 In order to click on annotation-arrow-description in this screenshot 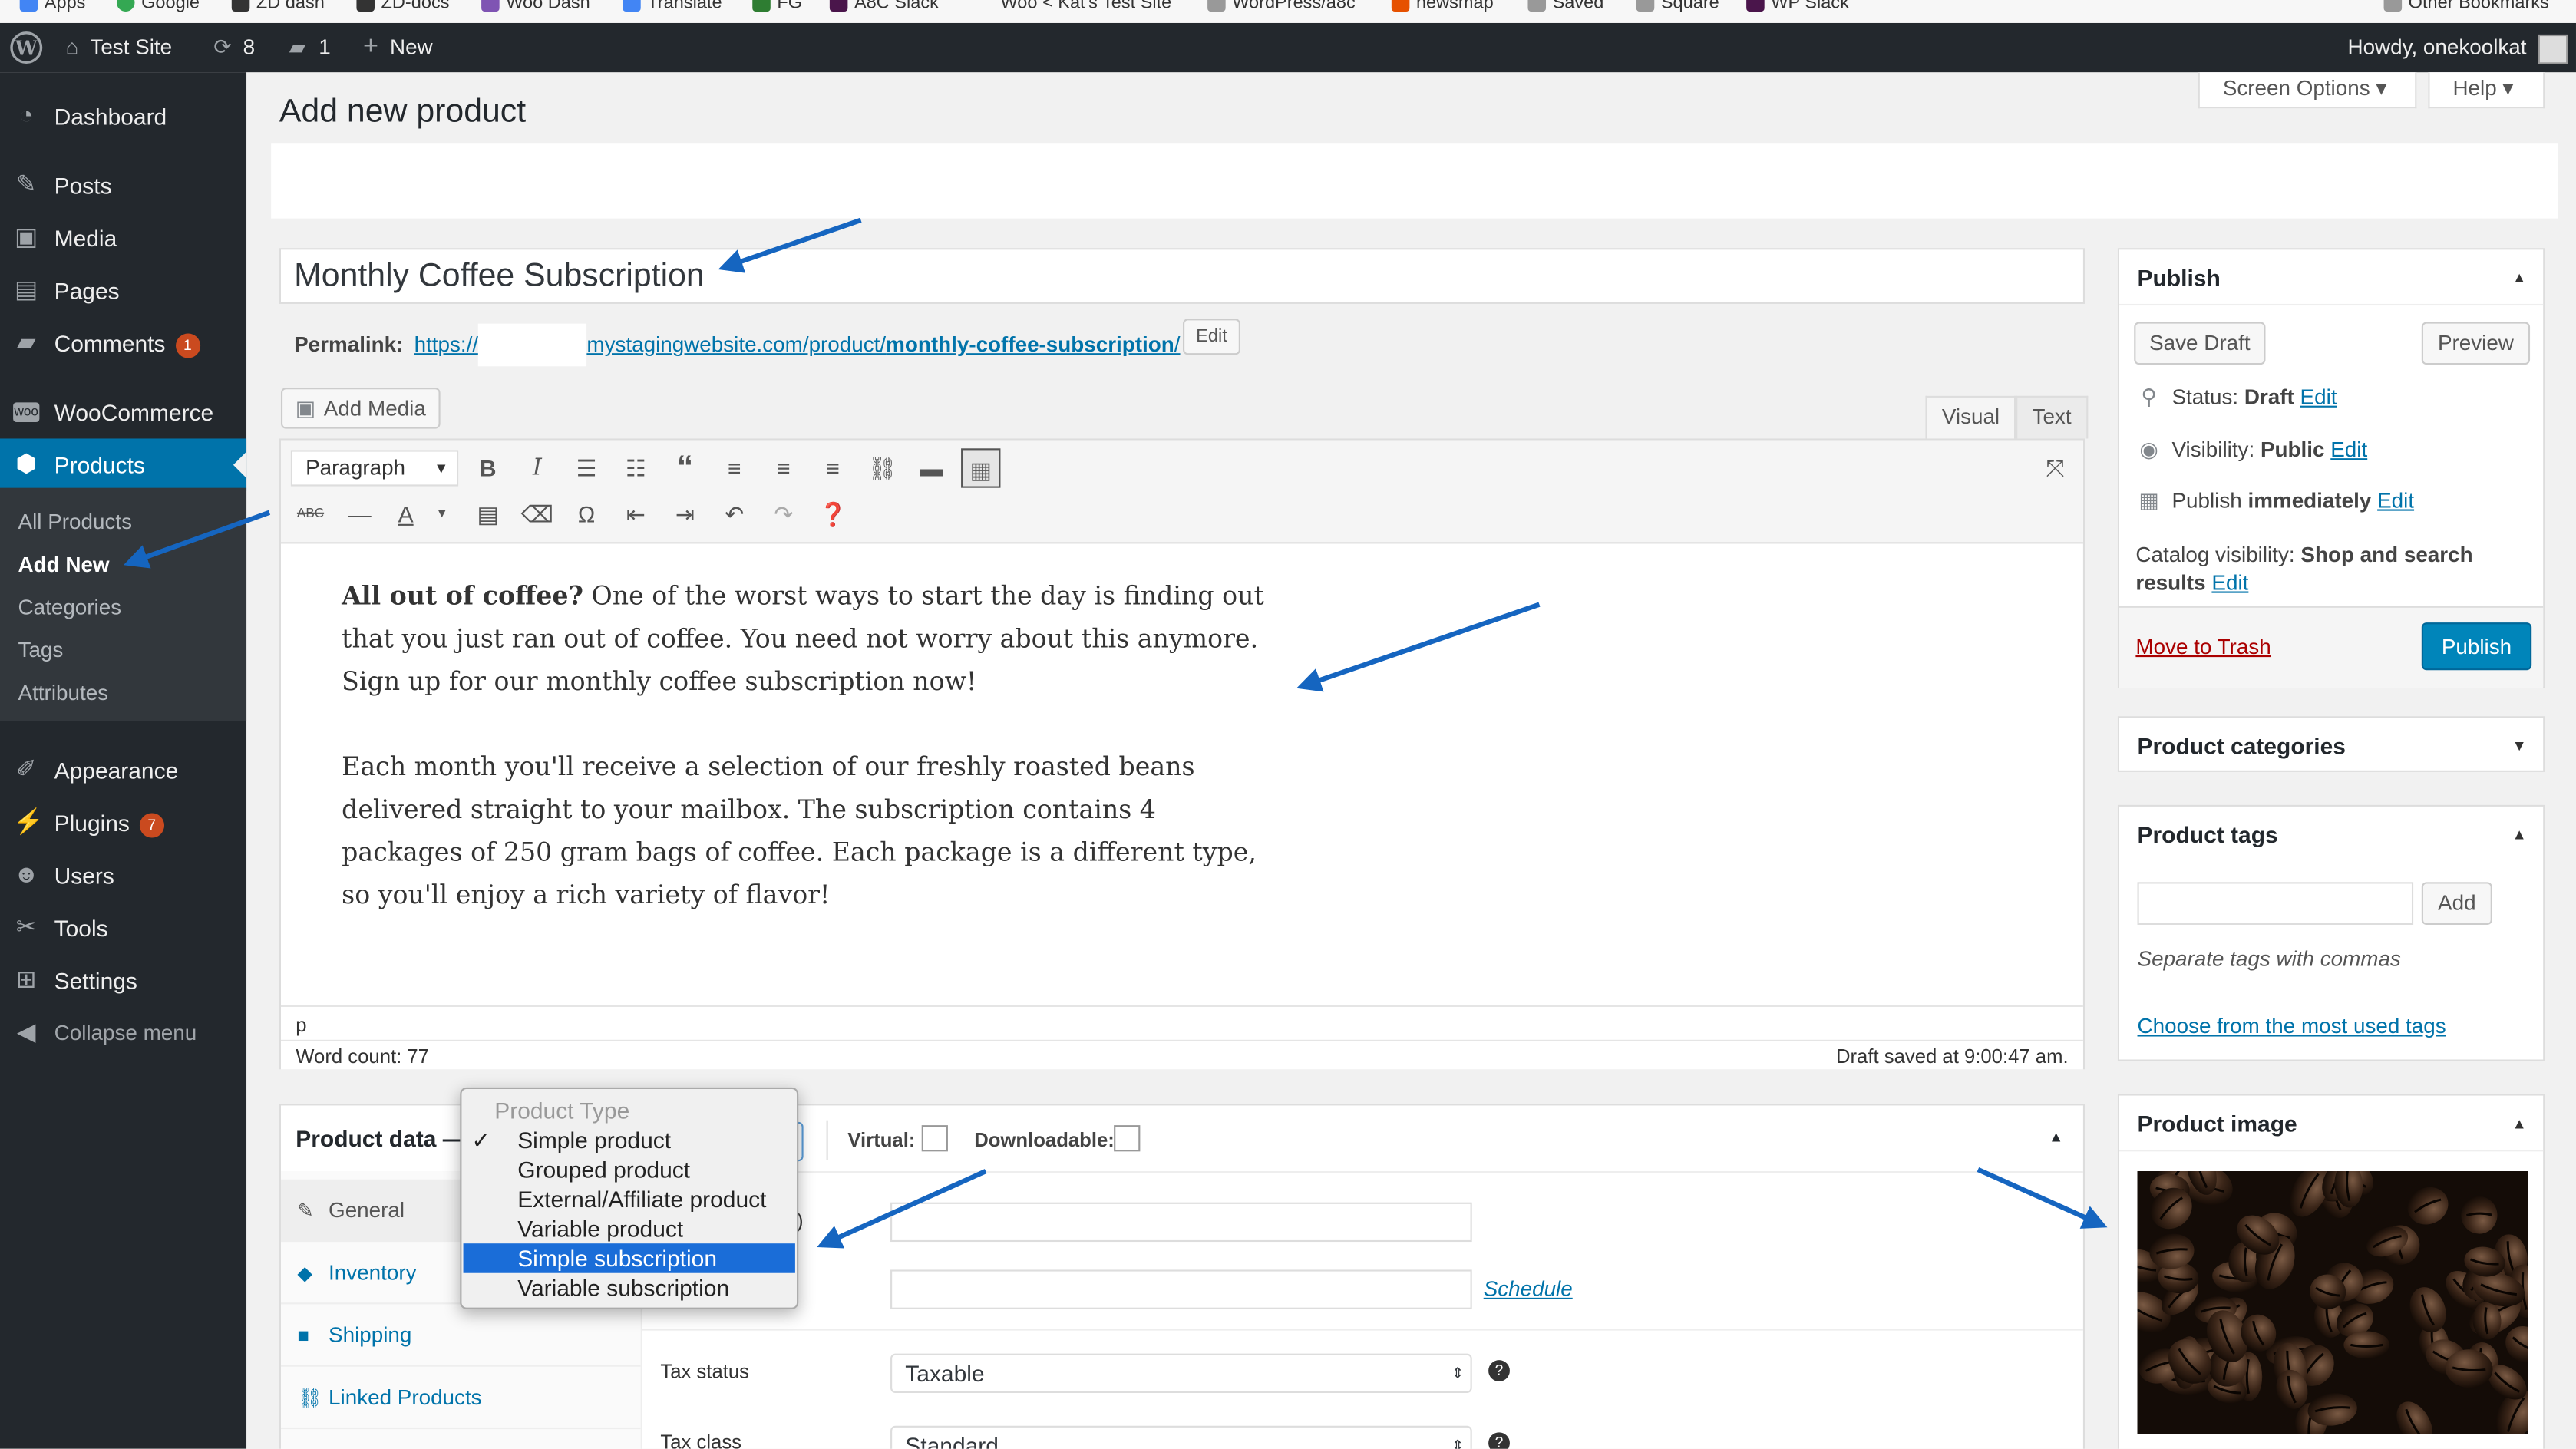, I will do `click(1418, 647)`.